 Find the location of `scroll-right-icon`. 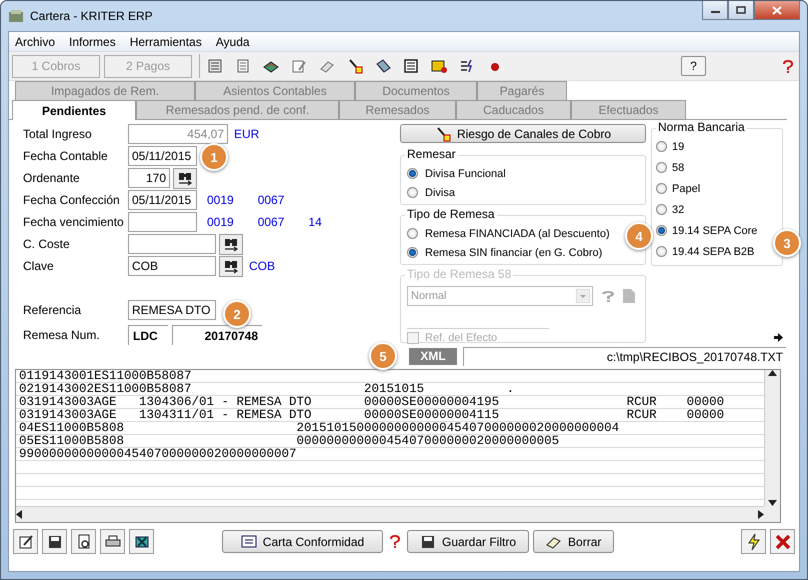

scroll-right-icon is located at coordinates (761, 514).